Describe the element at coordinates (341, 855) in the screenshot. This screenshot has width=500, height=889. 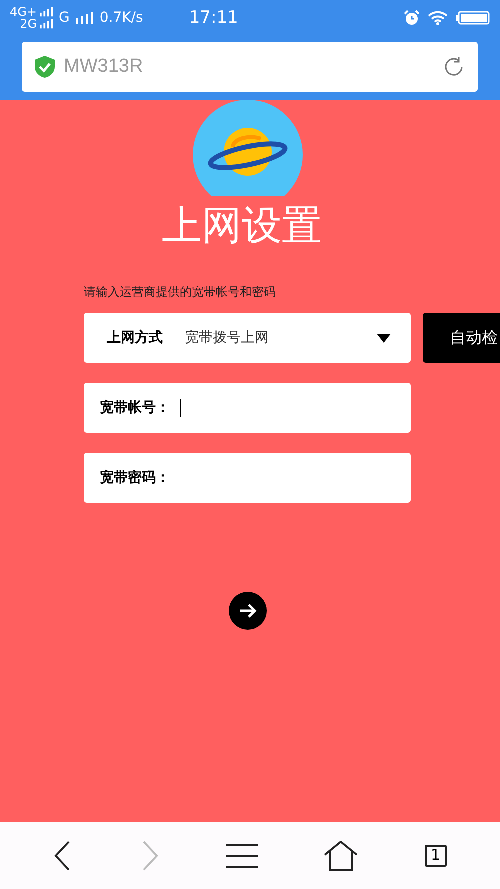
I see `home-icon` at that location.